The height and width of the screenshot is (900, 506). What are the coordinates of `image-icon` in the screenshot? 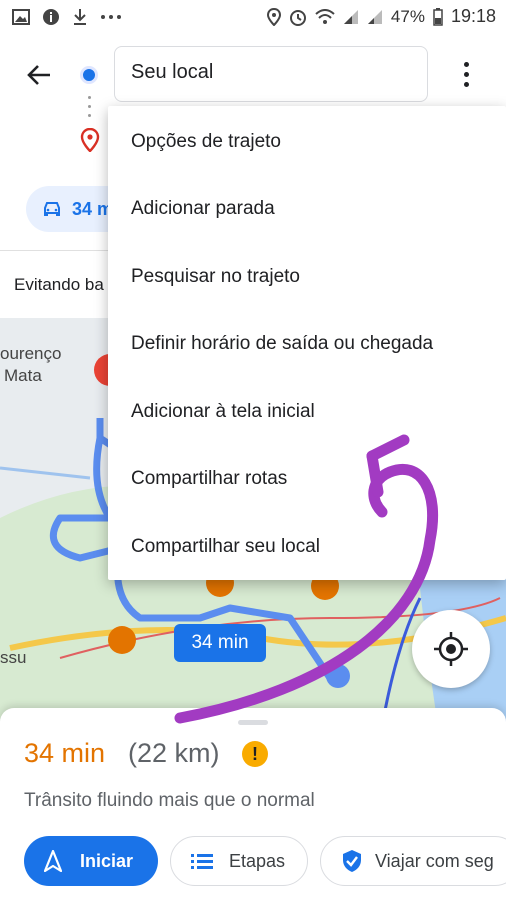 It's located at (21, 17).